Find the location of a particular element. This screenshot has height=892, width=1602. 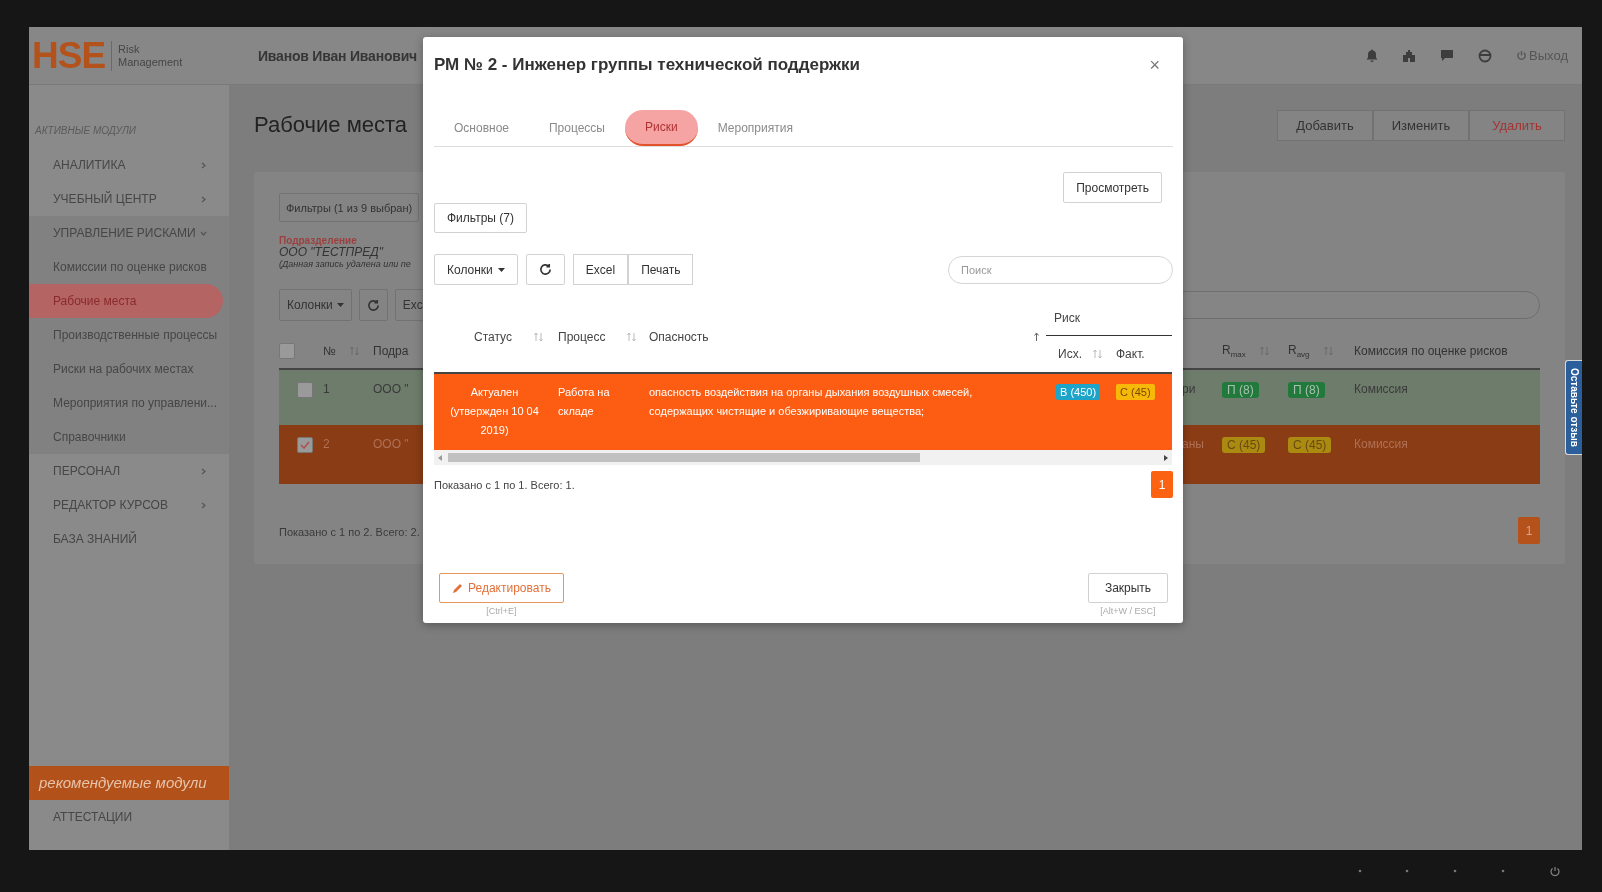

user-name: Иванов Иван Иванович is located at coordinates (337, 55).